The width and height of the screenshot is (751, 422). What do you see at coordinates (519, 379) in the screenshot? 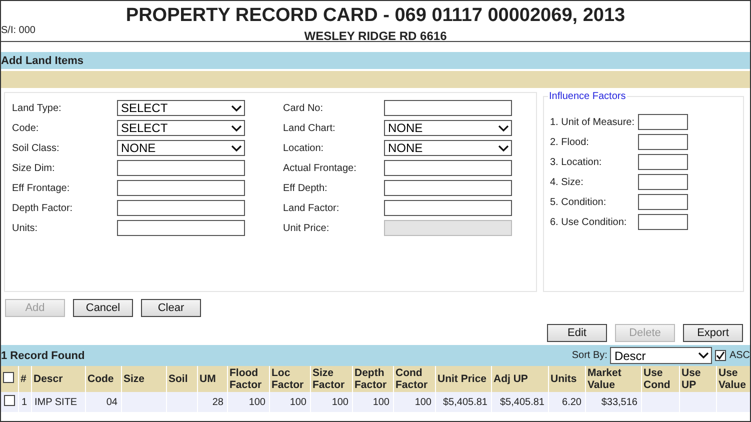
I see `column-header: Adj UP` at bounding box center [519, 379].